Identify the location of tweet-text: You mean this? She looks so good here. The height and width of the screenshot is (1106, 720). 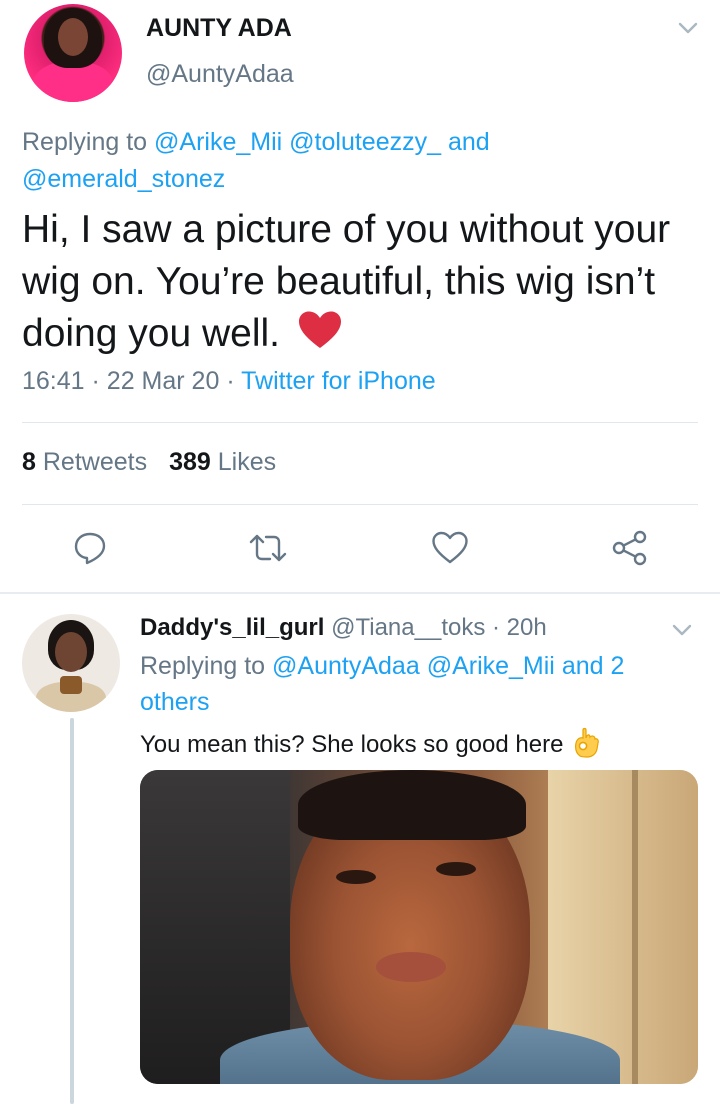
(370, 745).